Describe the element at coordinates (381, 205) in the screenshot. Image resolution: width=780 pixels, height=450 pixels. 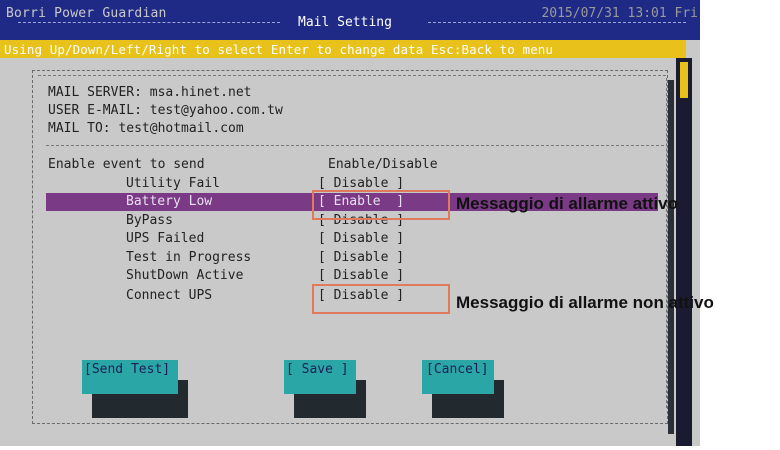
I see `active-highlight-box` at that location.